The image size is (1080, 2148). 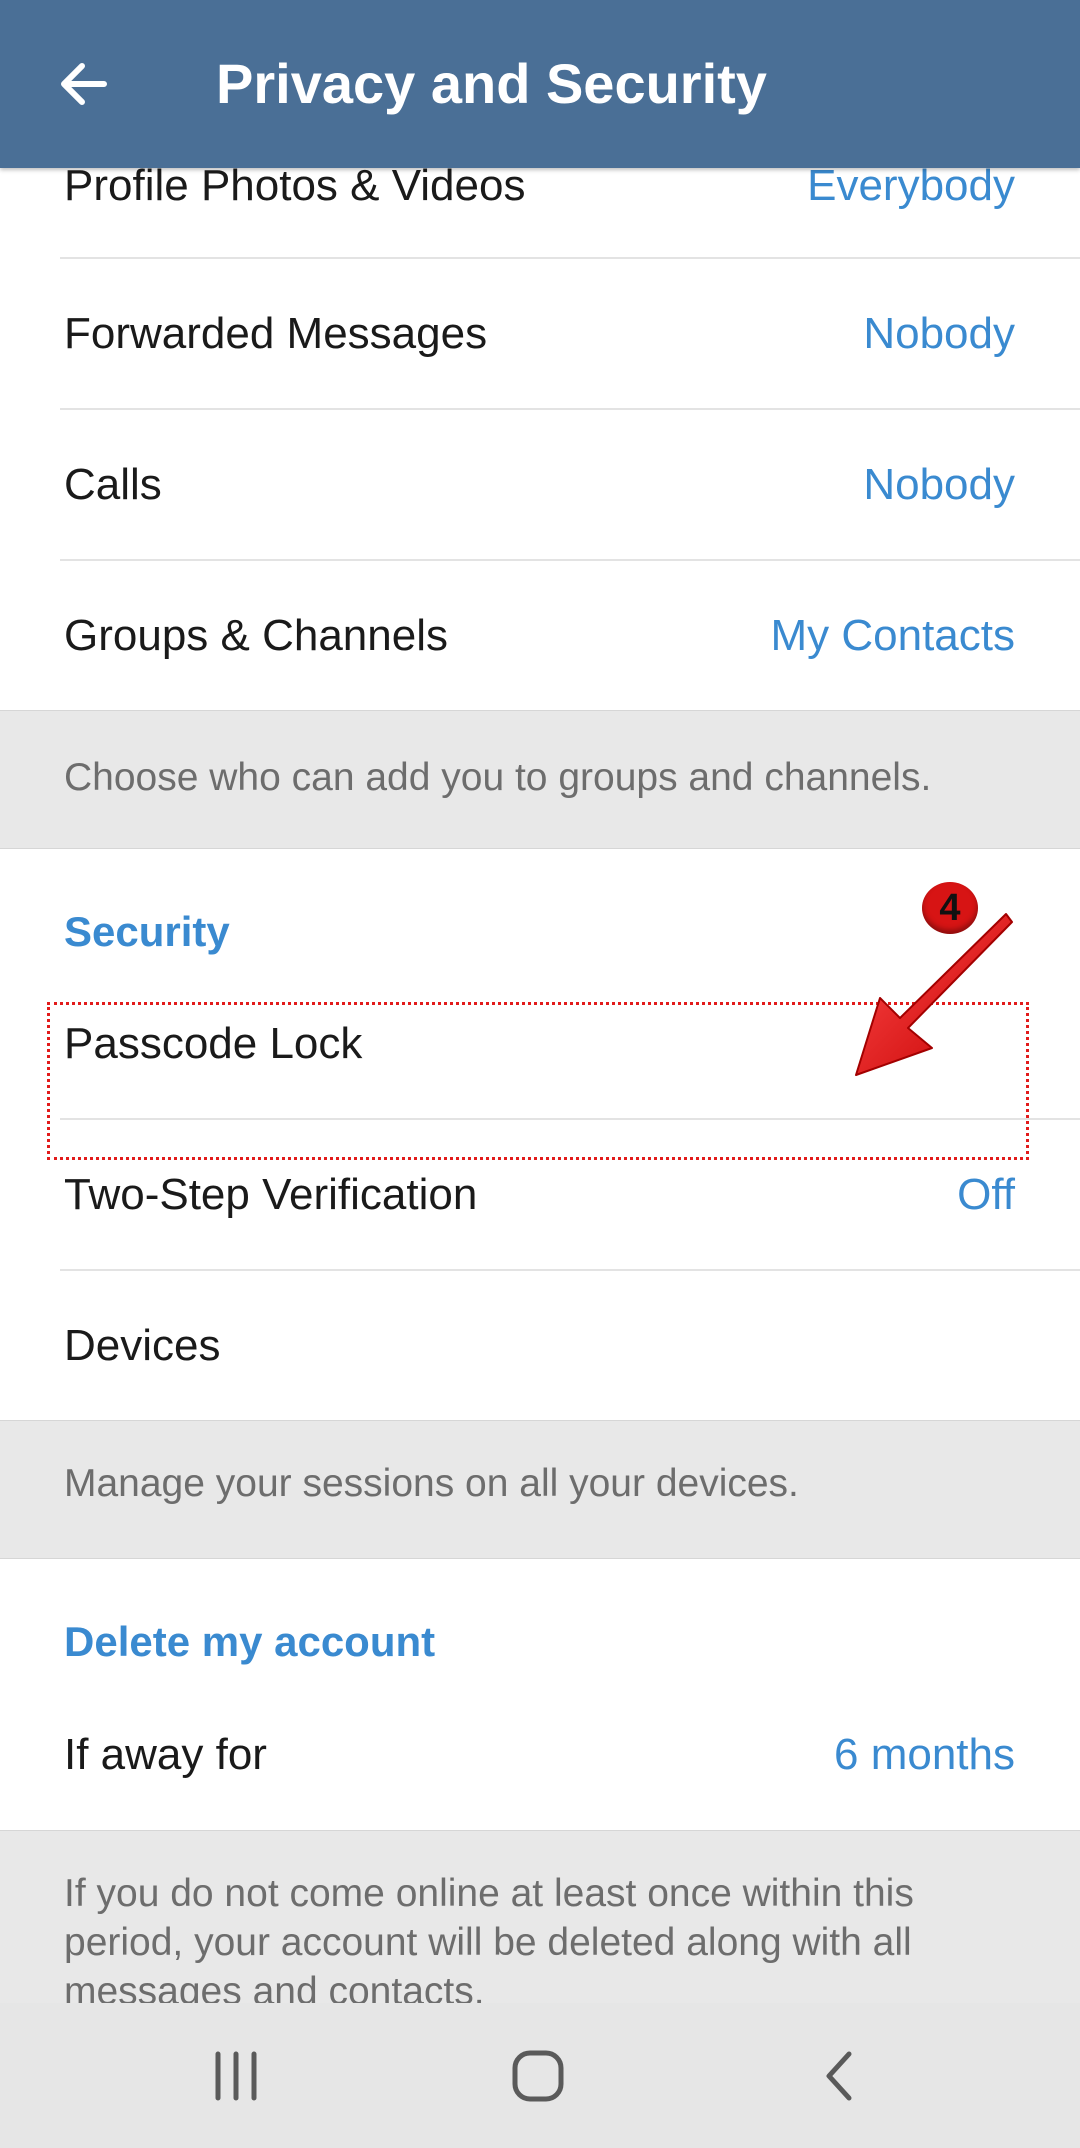 What do you see at coordinates (540, 1755) in the screenshot?
I see `setting-row-if-away-for: If away for 6 months` at bounding box center [540, 1755].